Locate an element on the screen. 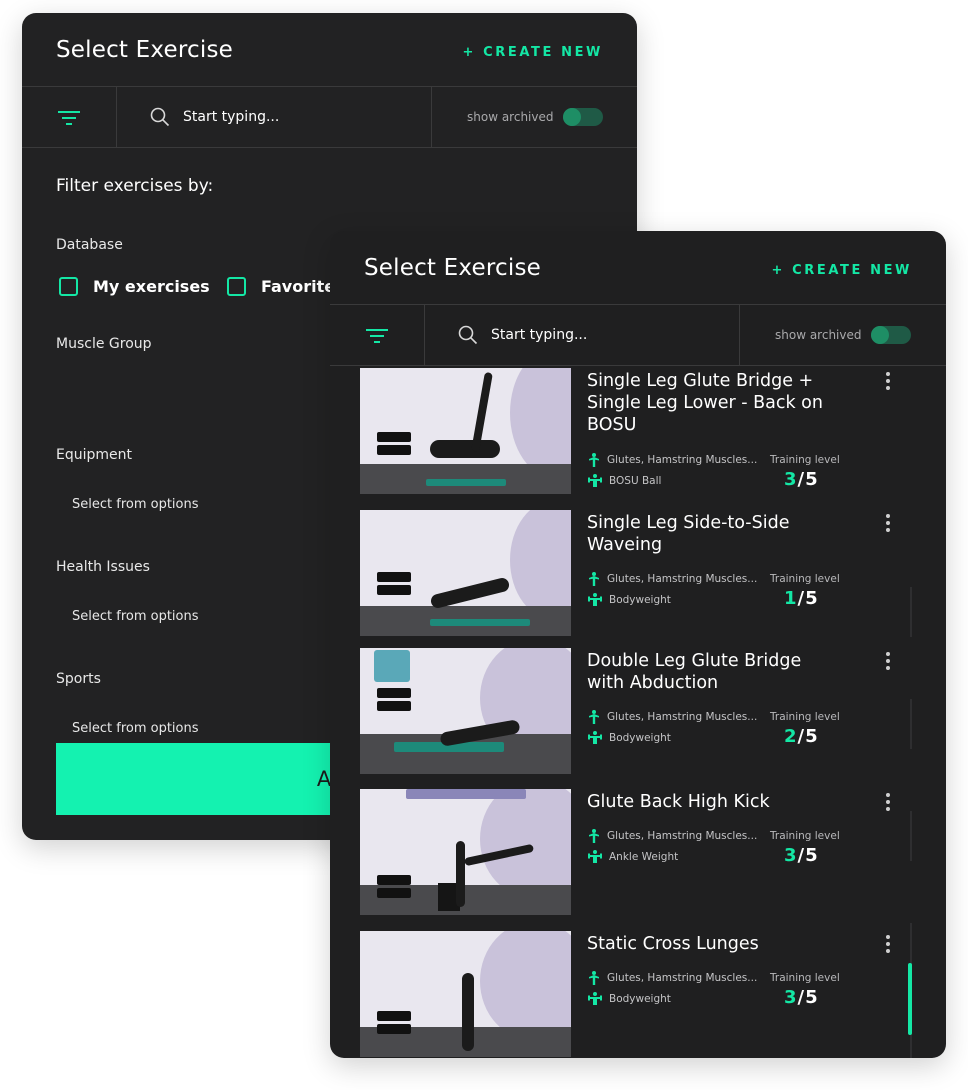 The height and width of the screenshot is (1090, 968). database-label: Database is located at coordinates (89, 245).